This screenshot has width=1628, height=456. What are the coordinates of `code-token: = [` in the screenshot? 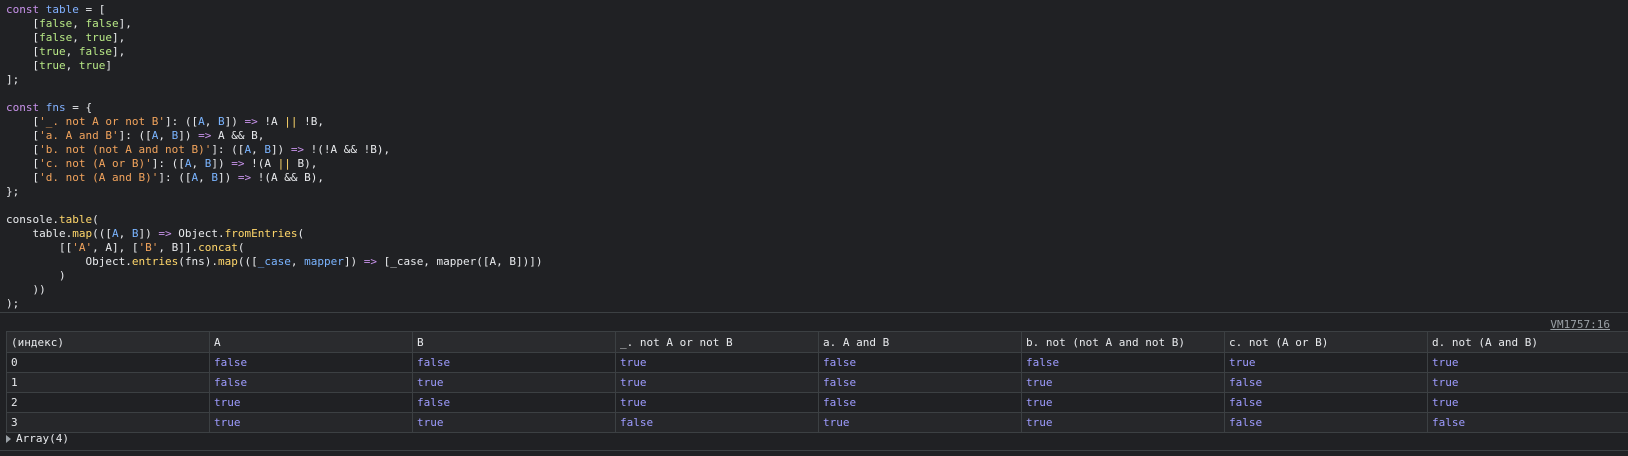 It's located at (92, 9).